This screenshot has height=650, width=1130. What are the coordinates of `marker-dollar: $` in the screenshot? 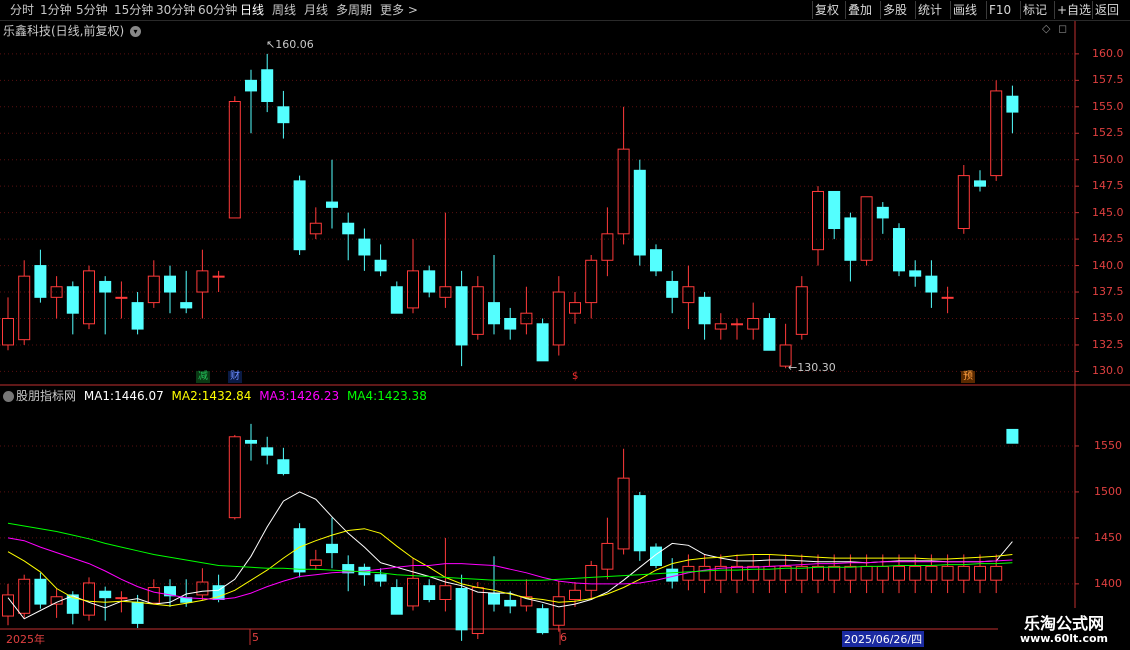 It's located at (575, 377).